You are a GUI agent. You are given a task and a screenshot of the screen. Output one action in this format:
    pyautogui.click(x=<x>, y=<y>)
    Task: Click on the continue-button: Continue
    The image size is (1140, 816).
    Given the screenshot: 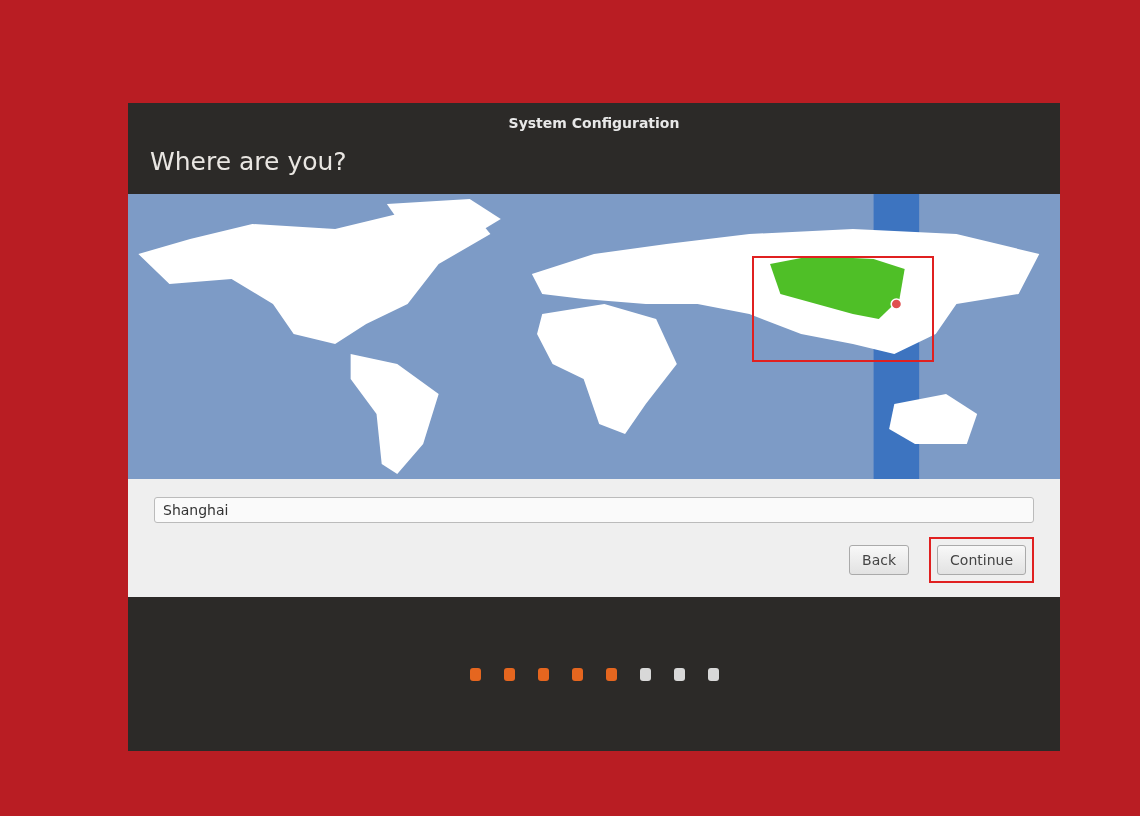 What is the action you would take?
    pyautogui.click(x=981, y=560)
    